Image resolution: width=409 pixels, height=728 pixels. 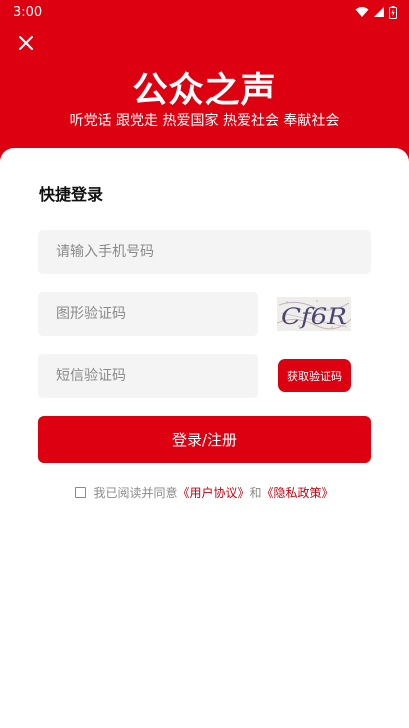 I want to click on get-sms-code-button: 获取验证码, so click(x=314, y=375).